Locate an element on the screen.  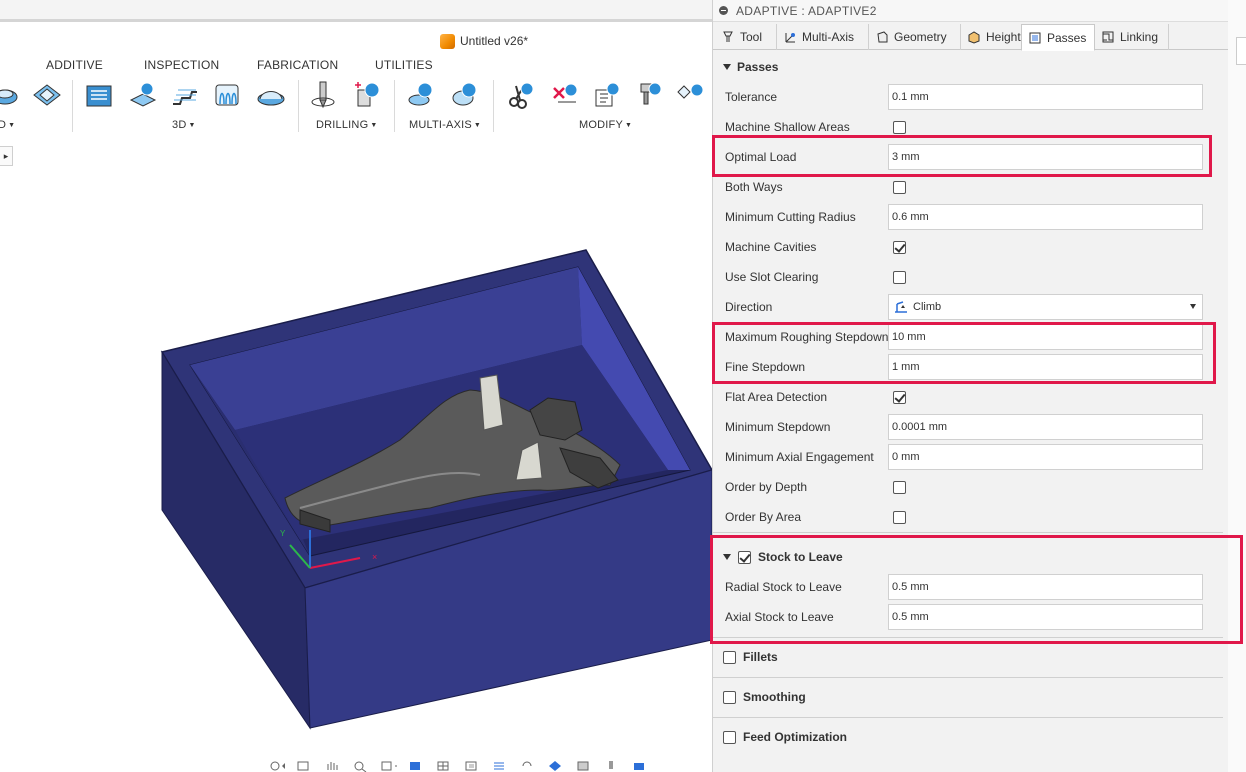
minimum-cutting-radius-input: 0.6 mm is located at coordinates (1045, 217).